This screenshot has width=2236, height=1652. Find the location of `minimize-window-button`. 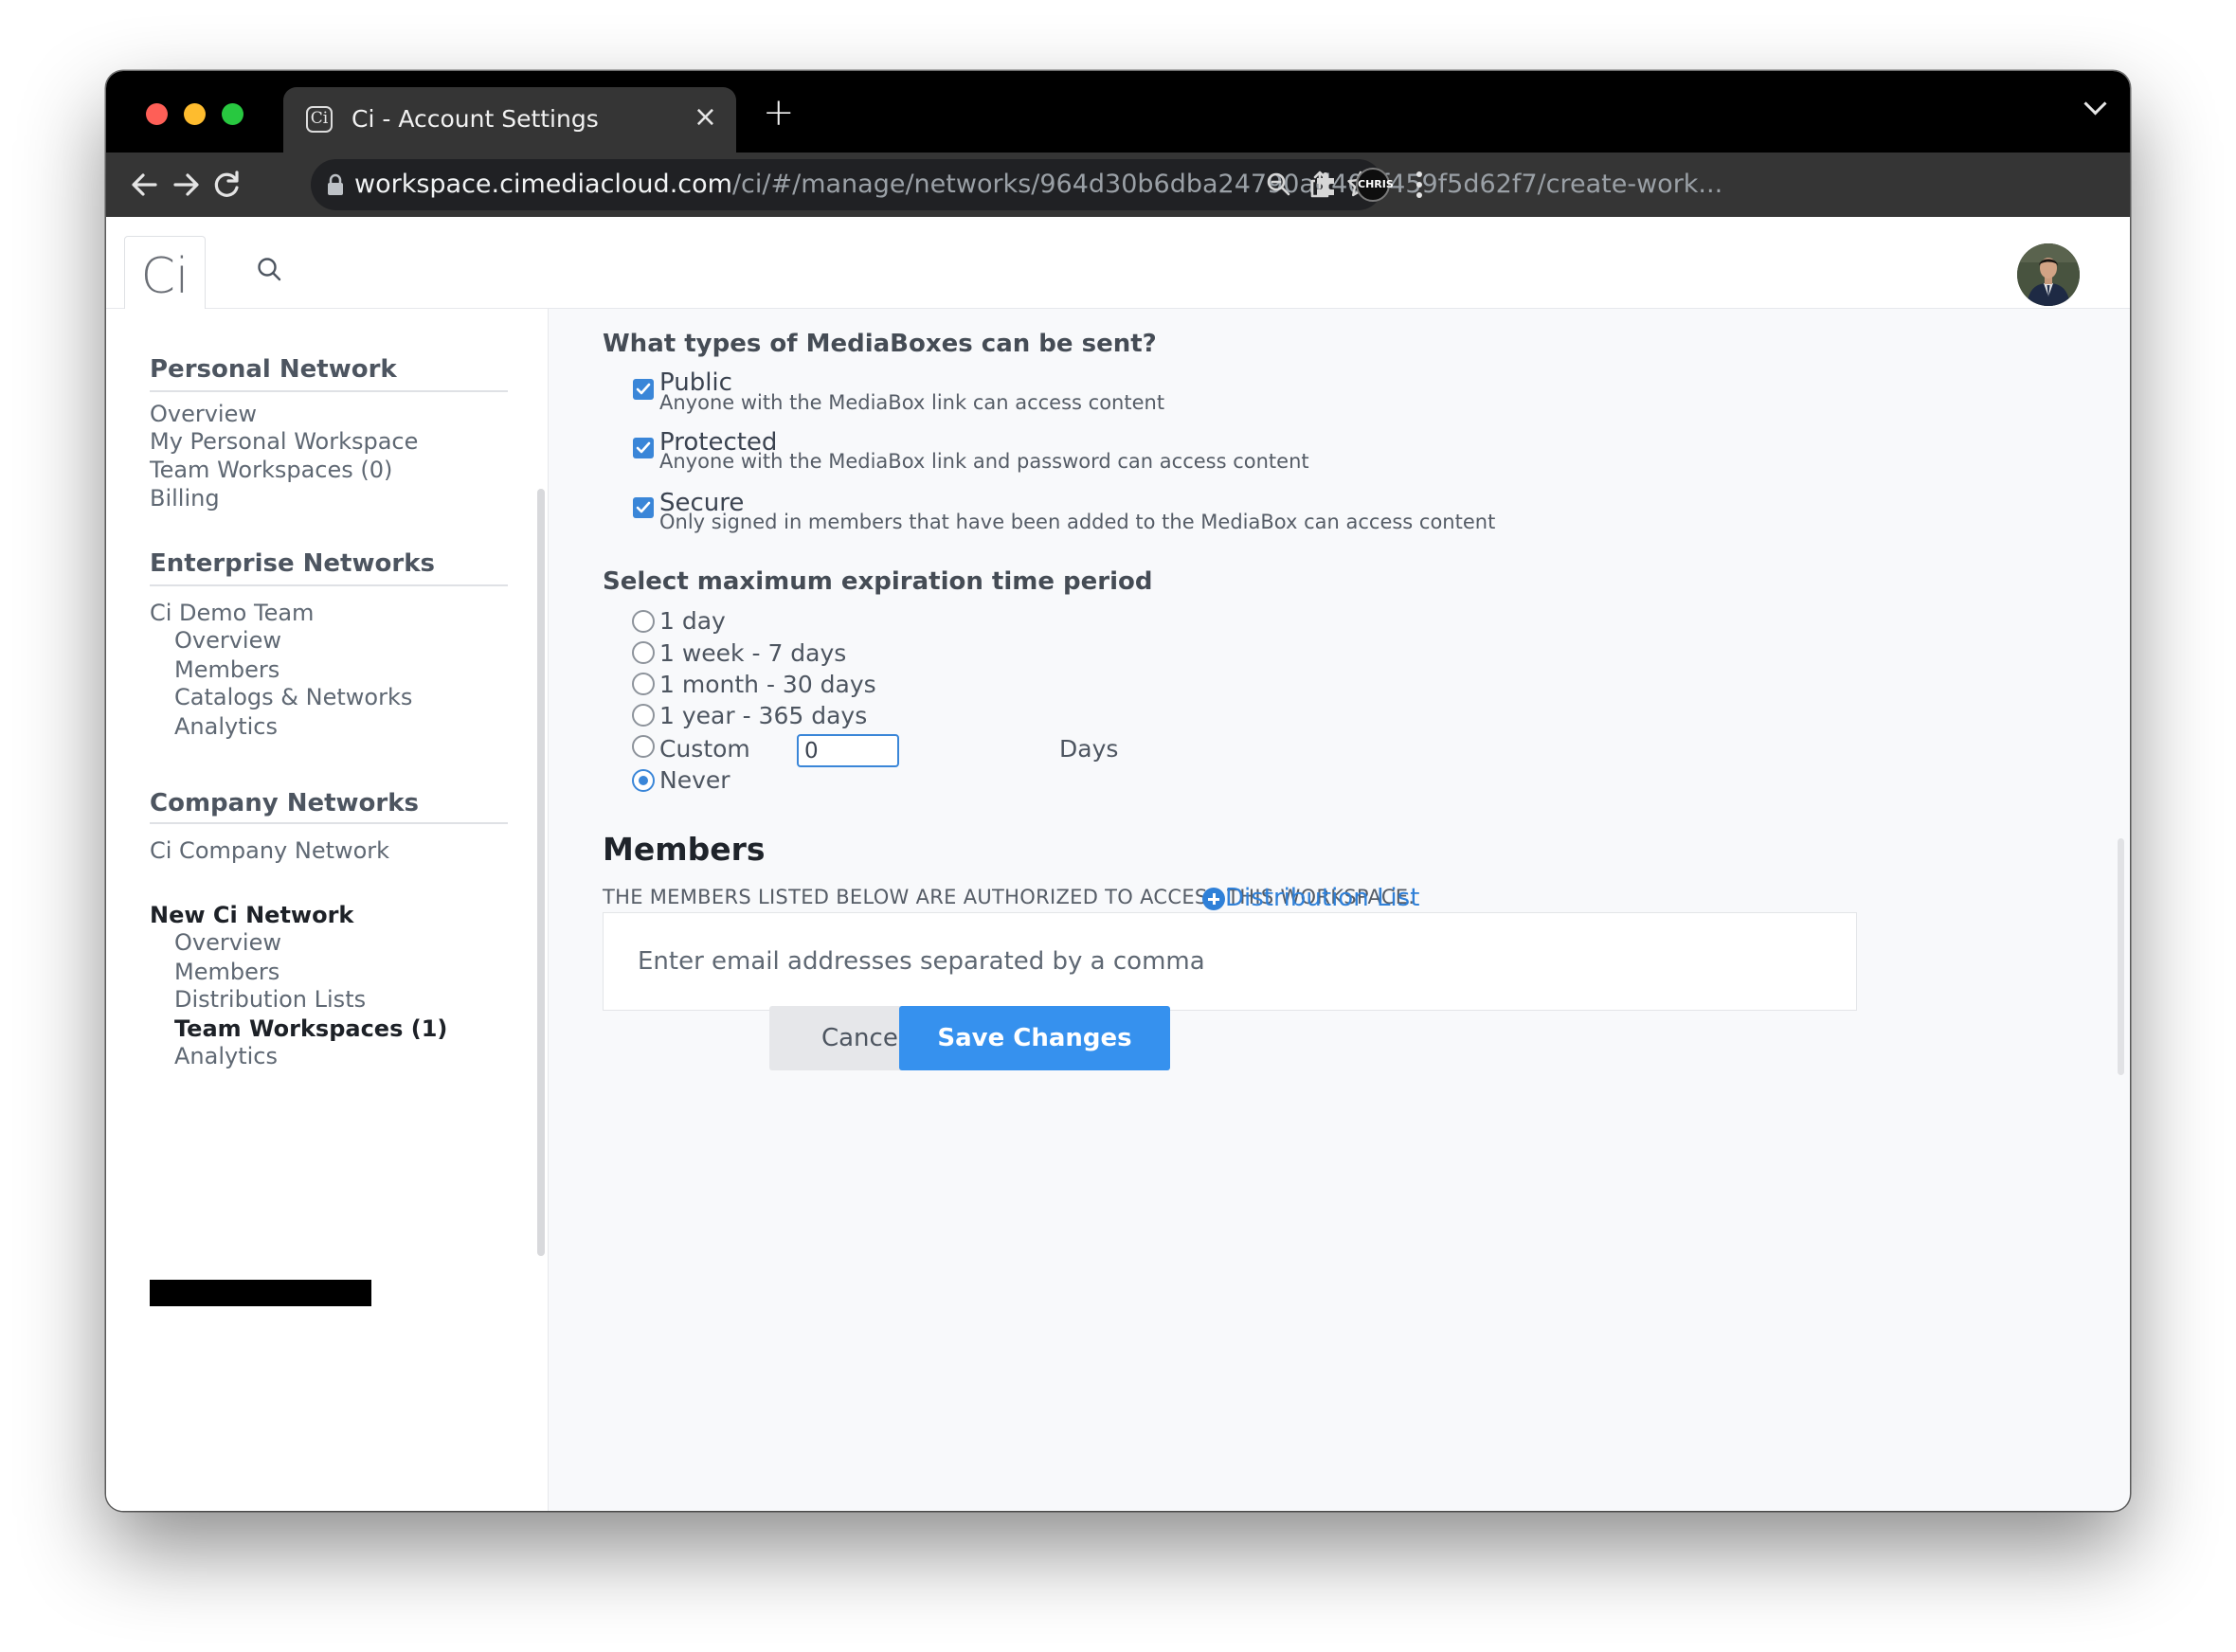

minimize-window-button is located at coordinates (195, 114).